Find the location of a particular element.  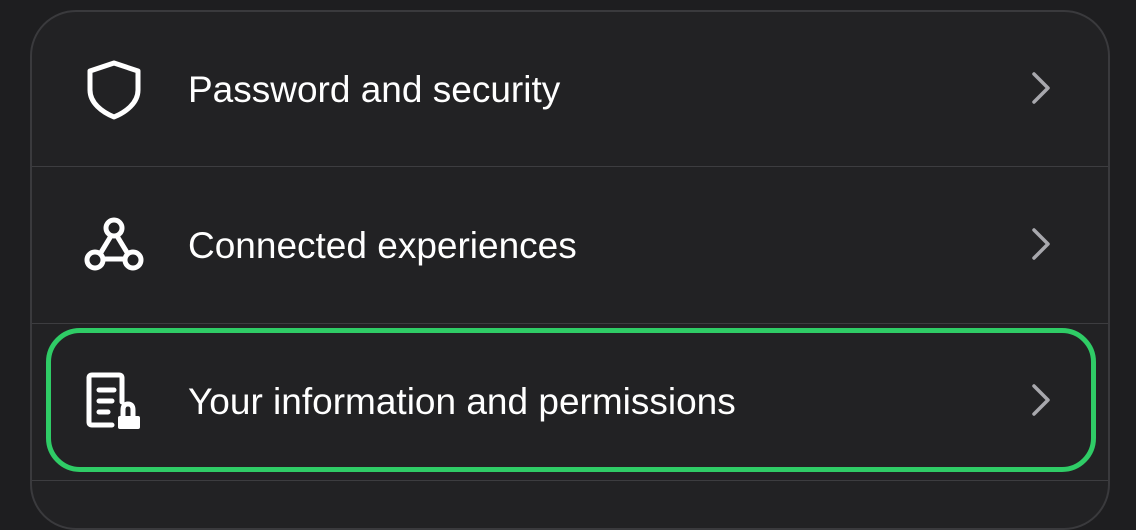

settings-item-label: Your information and permissions is located at coordinates (462, 401).